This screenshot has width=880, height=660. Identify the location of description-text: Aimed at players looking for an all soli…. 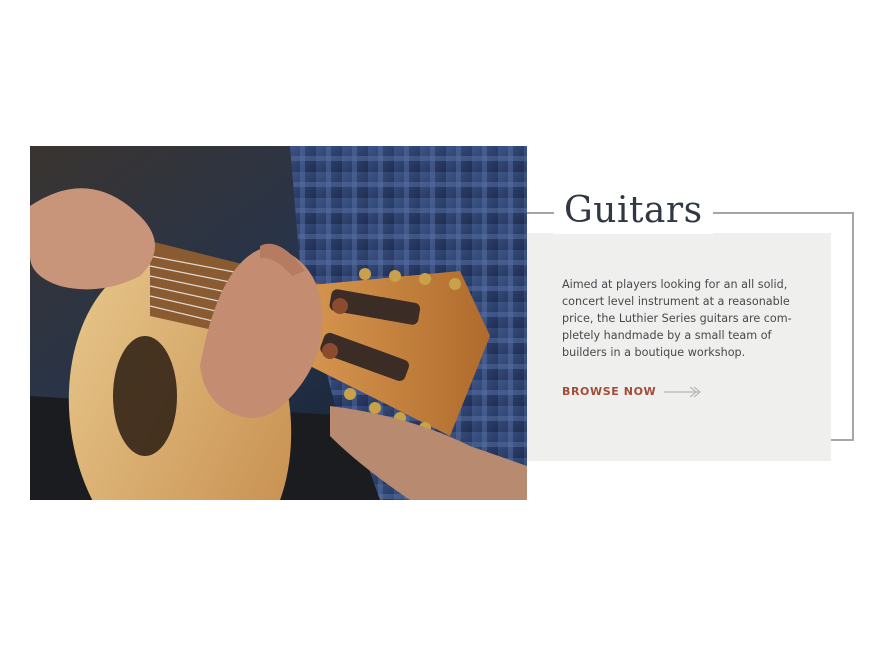
(677, 318).